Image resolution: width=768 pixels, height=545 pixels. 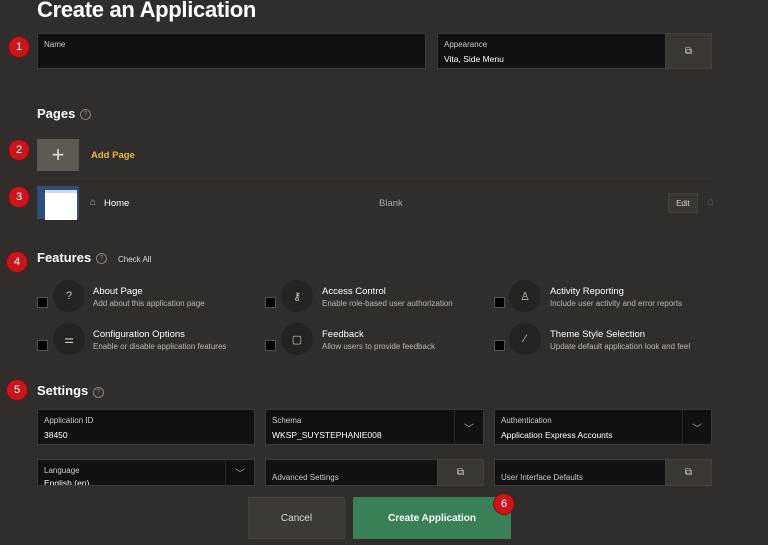 I want to click on feature-title: Access Control, so click(x=354, y=291).